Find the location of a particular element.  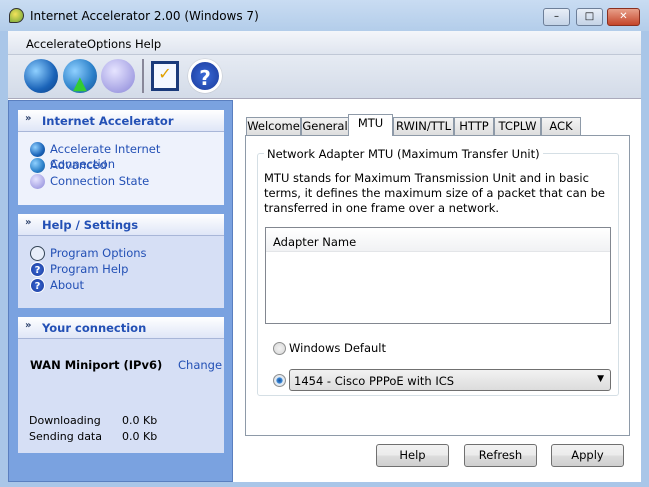

dropdown-value: 1454 - Cisco PPPoE with ICS is located at coordinates (374, 381).